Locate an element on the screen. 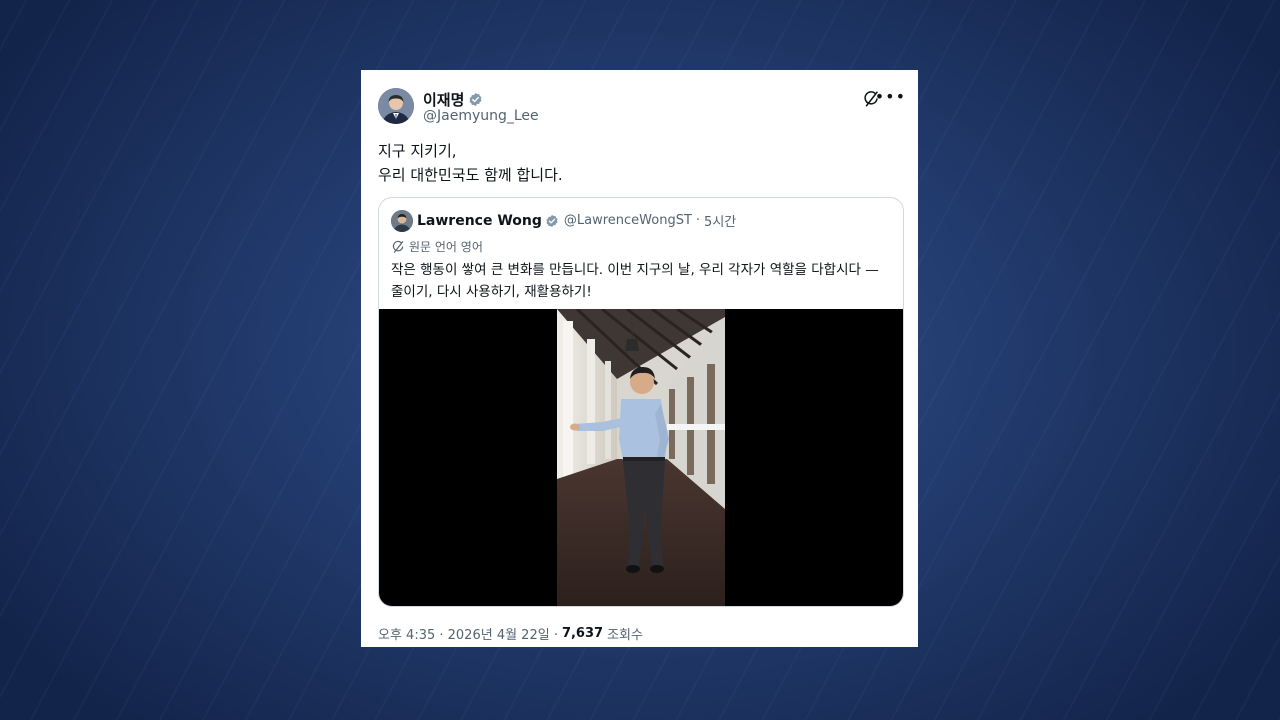 This screenshot has height=720, width=1280. translation-note-text: 원문 언어 영어 is located at coordinates (446, 247).